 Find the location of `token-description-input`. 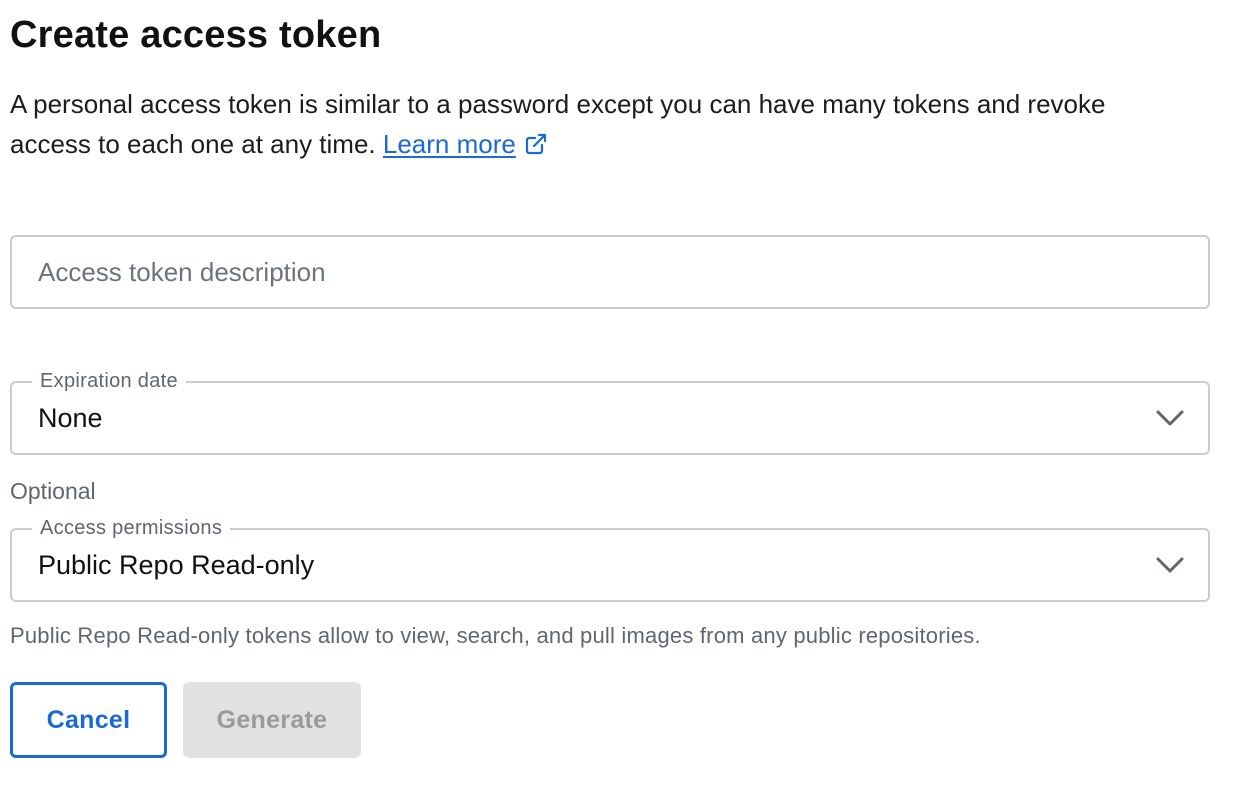

token-description-input is located at coordinates (610, 272).